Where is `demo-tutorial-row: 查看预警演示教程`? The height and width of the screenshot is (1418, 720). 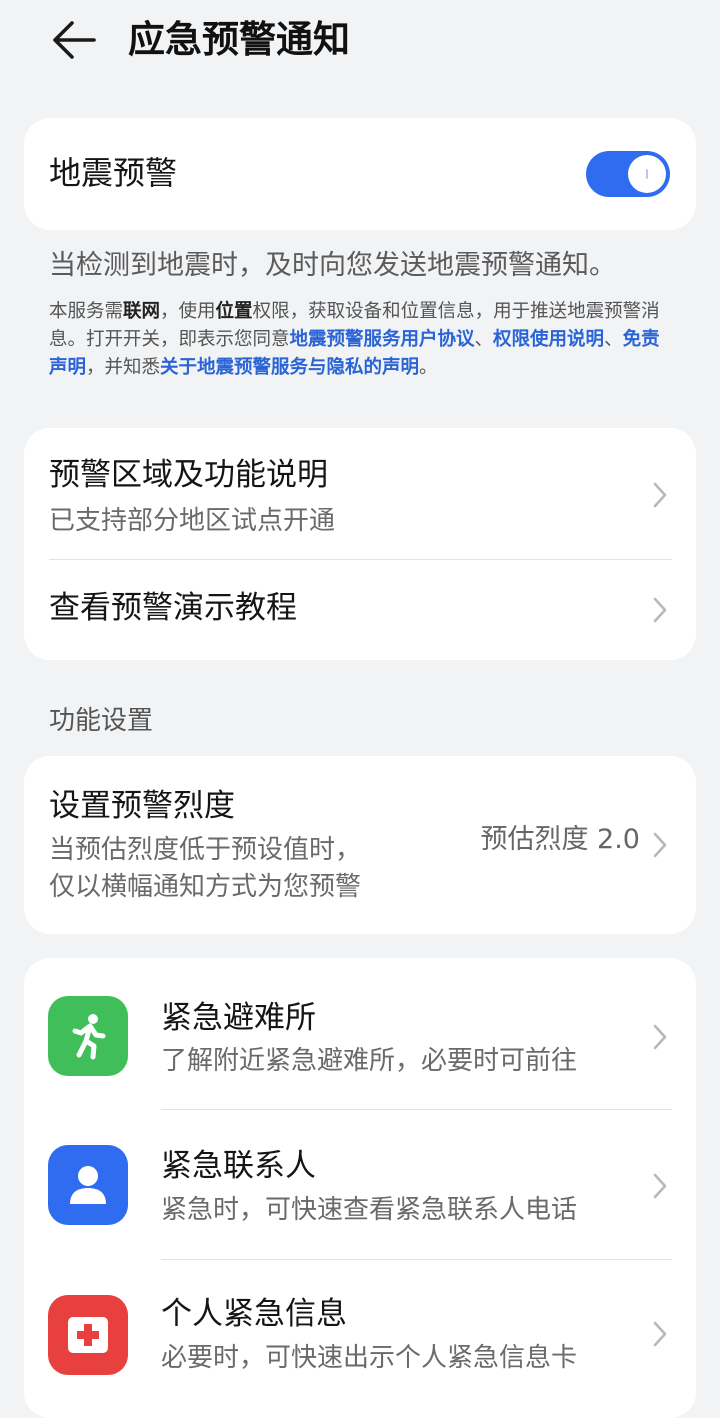
demo-tutorial-row: 查看预警演示教程 is located at coordinates (360, 610).